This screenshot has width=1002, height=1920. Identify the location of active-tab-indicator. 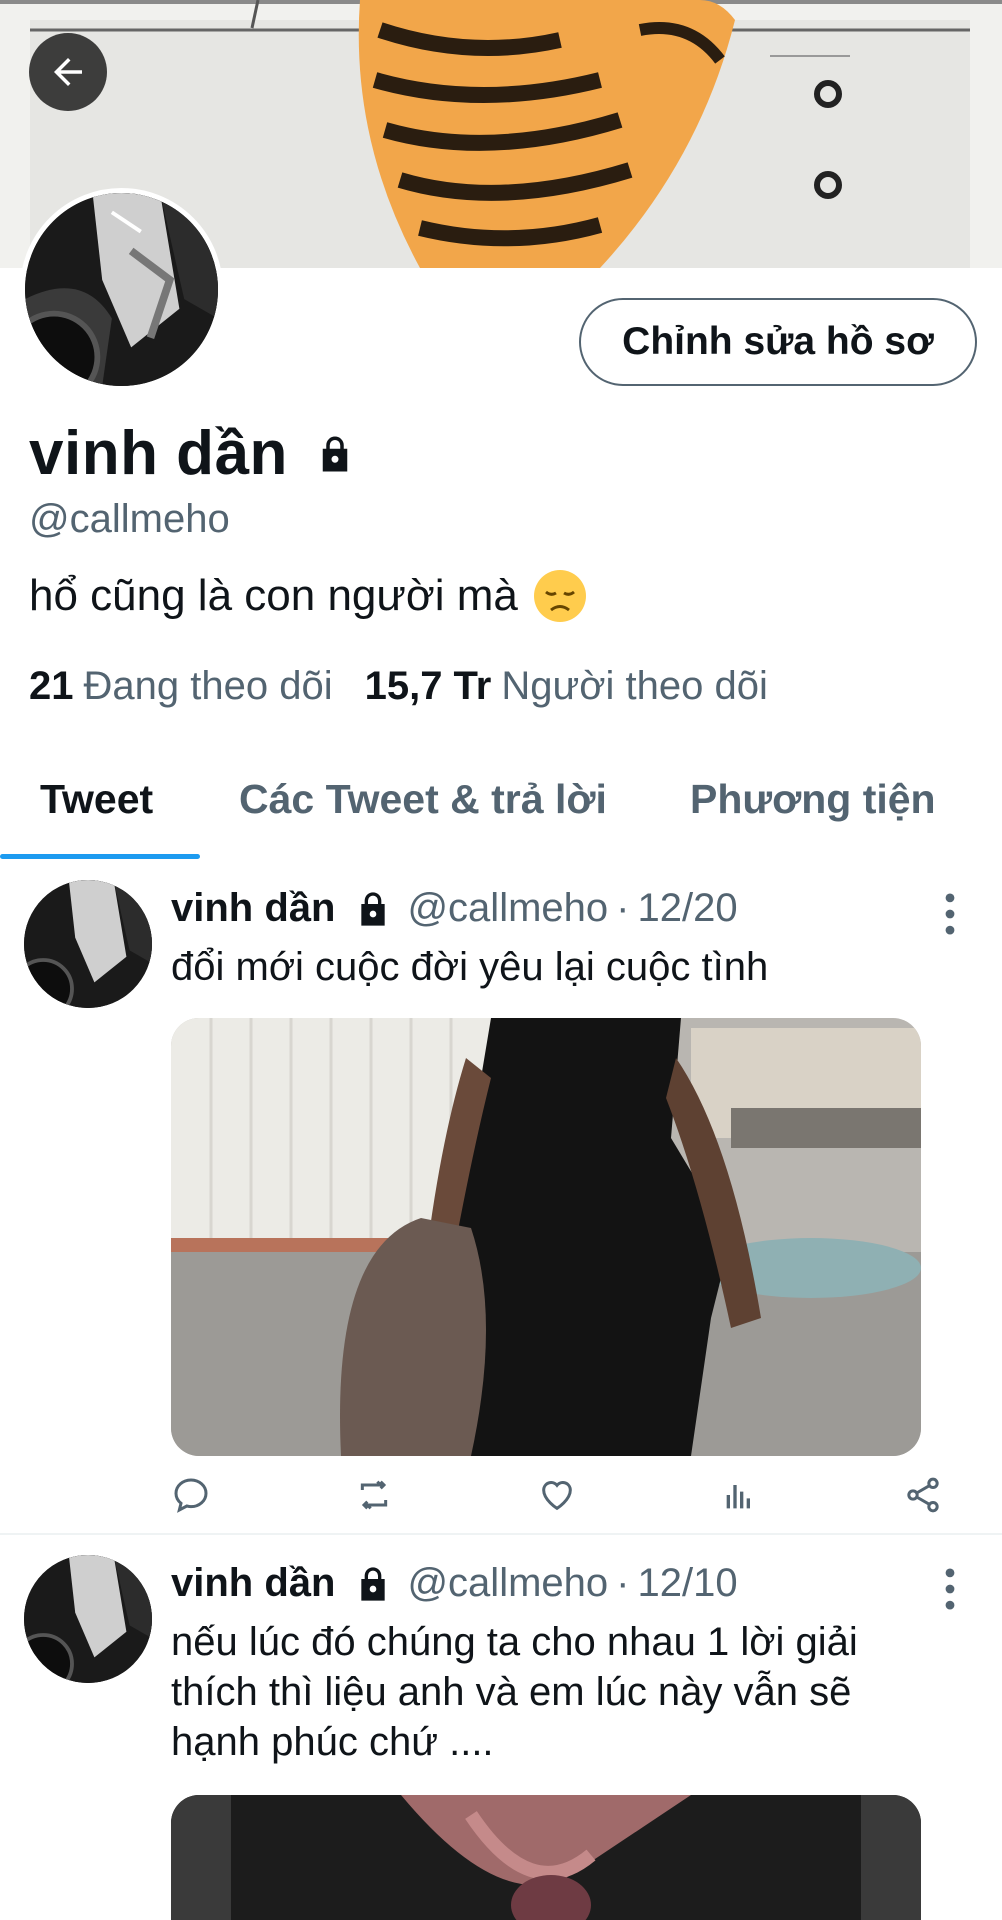
(100, 856).